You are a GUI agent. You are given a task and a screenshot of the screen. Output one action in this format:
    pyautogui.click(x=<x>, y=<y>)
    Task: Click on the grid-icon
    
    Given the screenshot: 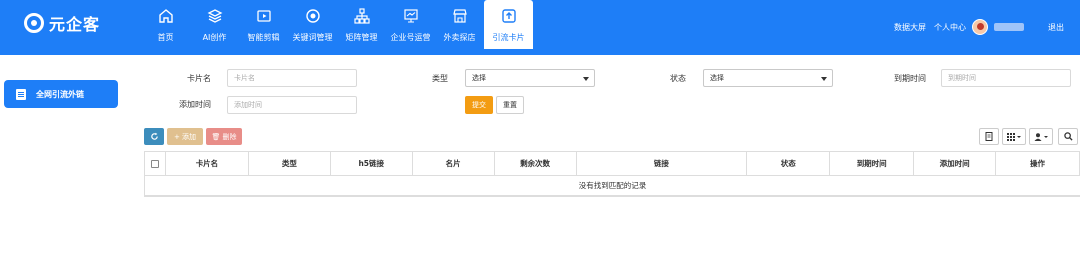 What is the action you would take?
    pyautogui.click(x=1014, y=136)
    